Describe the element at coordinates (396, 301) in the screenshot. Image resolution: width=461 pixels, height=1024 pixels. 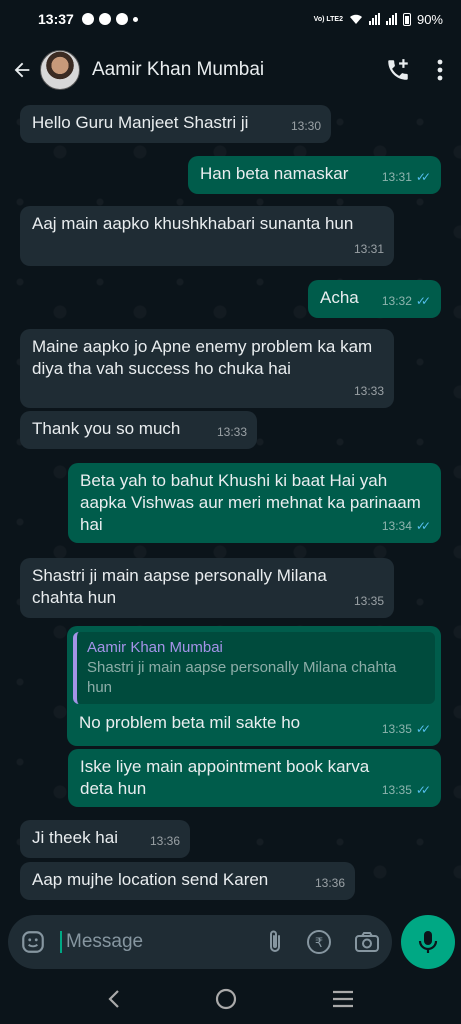
I see `message-time: 13:32` at that location.